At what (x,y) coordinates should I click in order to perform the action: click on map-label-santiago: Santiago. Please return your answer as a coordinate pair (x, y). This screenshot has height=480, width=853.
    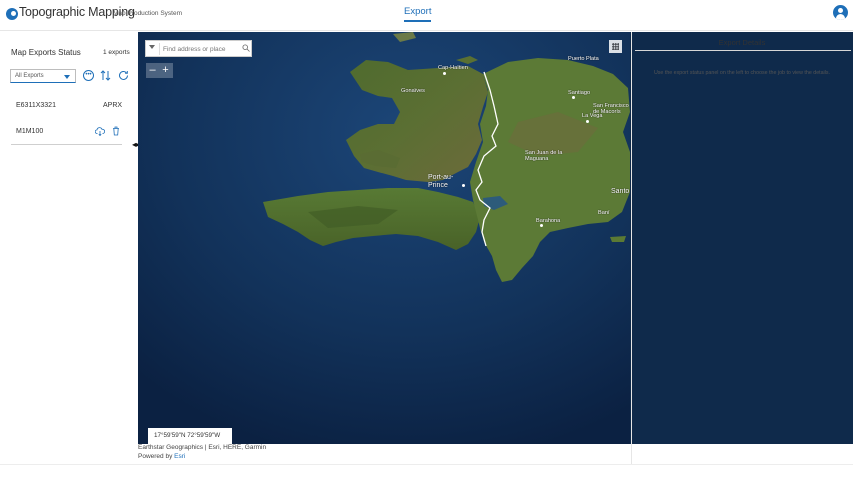
    Looking at the image, I should click on (579, 93).